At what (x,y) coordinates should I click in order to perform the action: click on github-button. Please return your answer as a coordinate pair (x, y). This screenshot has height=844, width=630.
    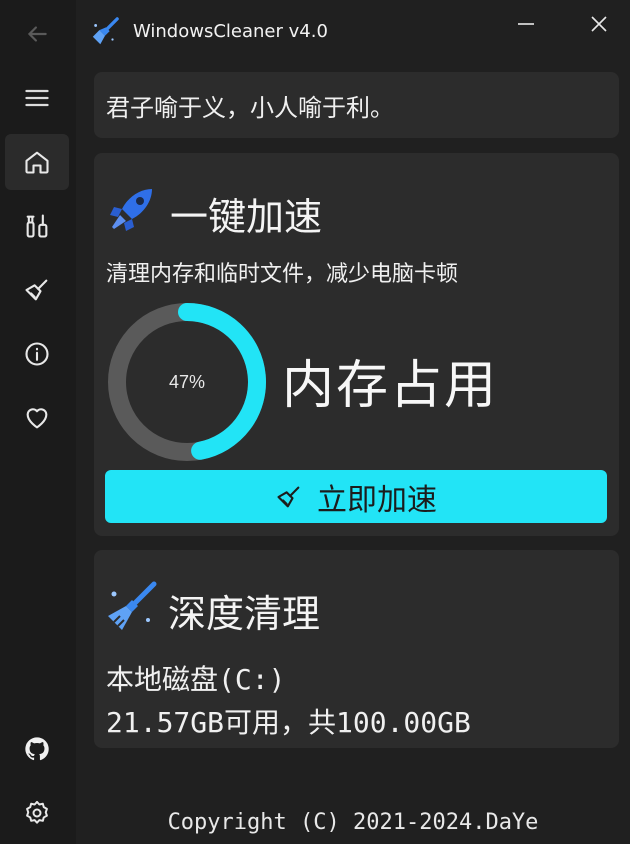
    Looking at the image, I should click on (37, 749).